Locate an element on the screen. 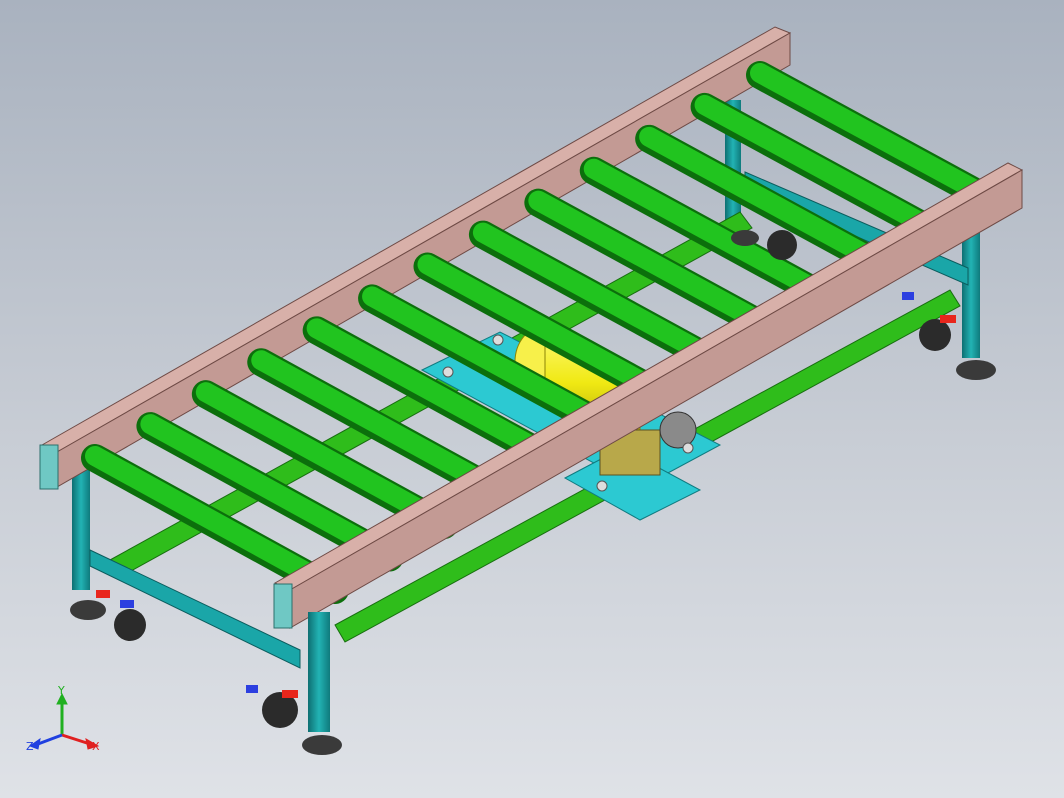  z-axis-label: Z is located at coordinates (30, 746).